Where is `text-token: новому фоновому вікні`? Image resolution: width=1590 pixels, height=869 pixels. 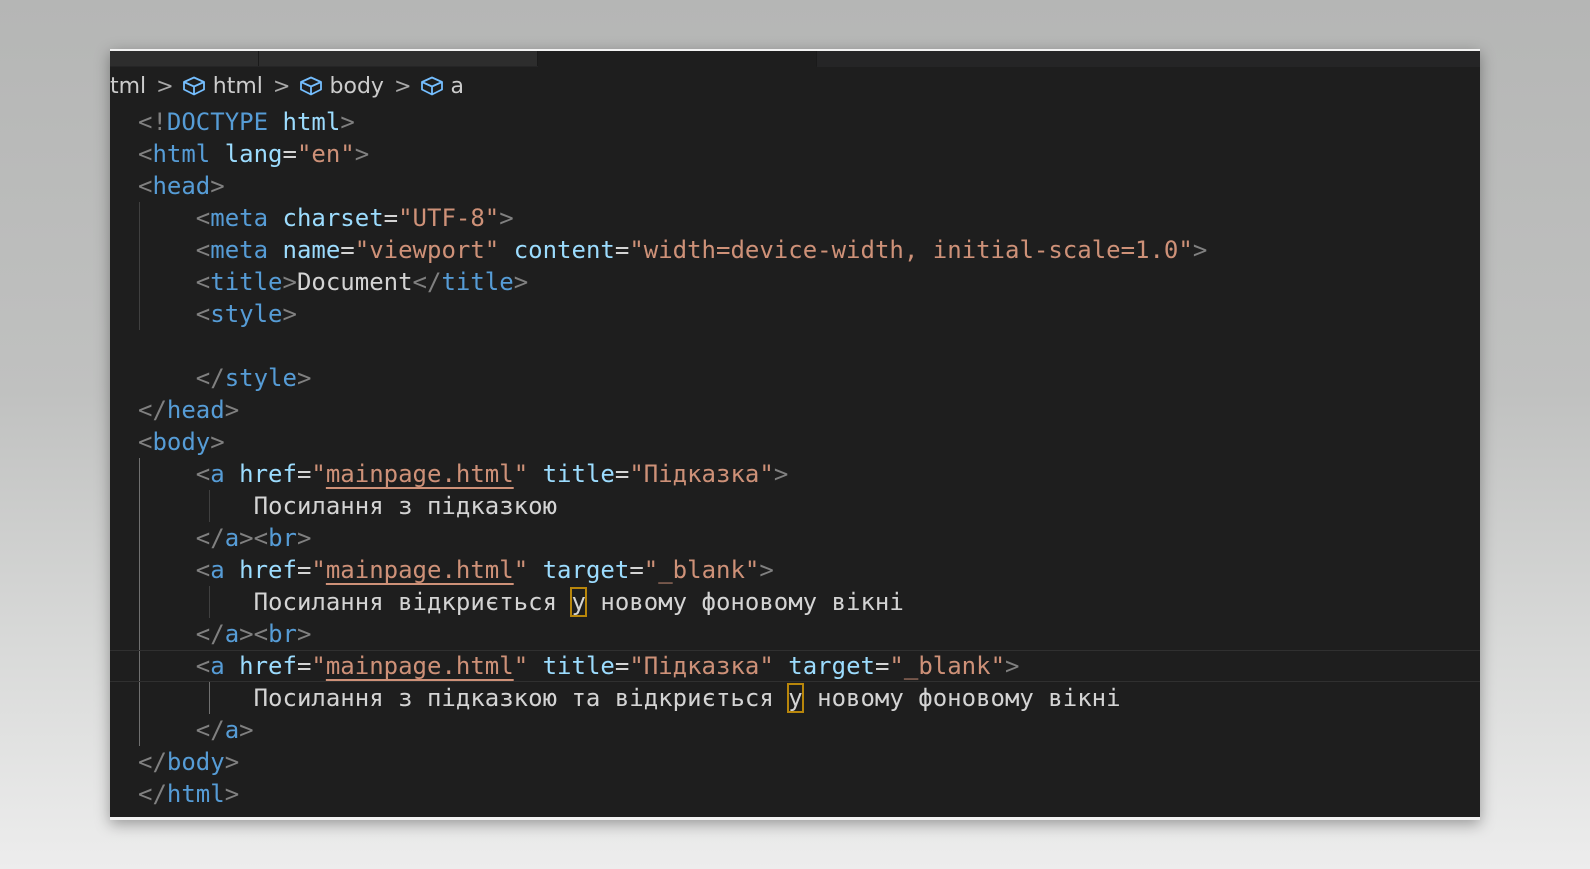 text-token: новому фоновому вікні is located at coordinates (961, 698).